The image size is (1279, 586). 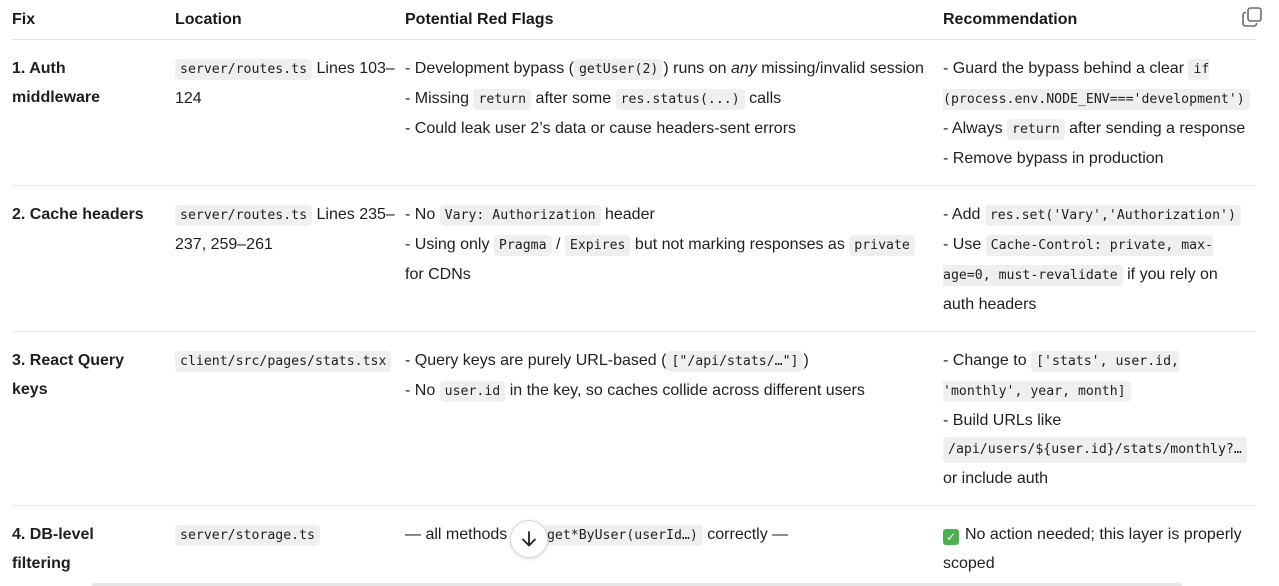 What do you see at coordinates (745, 534) in the screenshot?
I see `flag-text: correctly —` at bounding box center [745, 534].